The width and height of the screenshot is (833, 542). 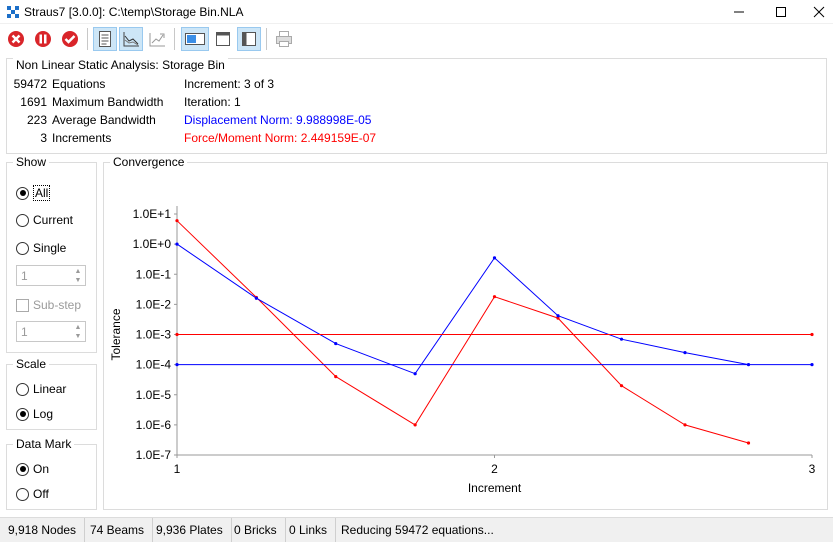 What do you see at coordinates (43, 530) in the screenshot?
I see `status-nodes: 9,918 Nodes` at bounding box center [43, 530].